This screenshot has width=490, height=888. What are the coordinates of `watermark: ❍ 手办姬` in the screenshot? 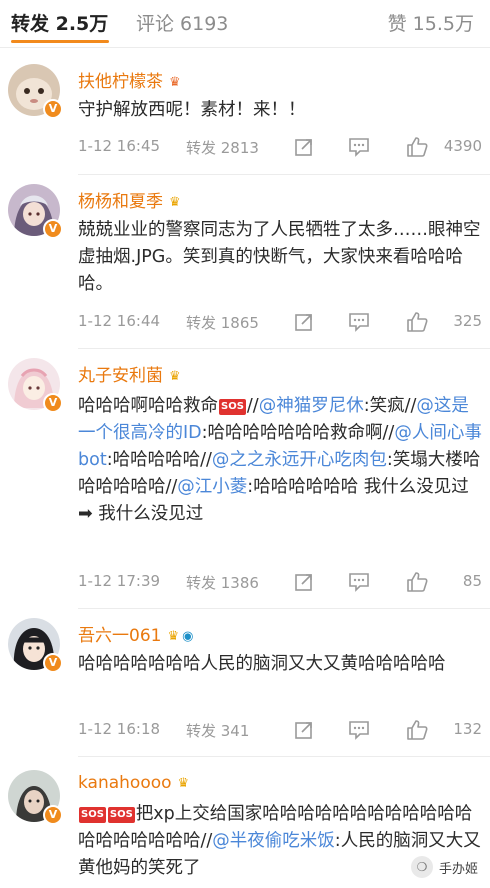 It's located at (444, 867).